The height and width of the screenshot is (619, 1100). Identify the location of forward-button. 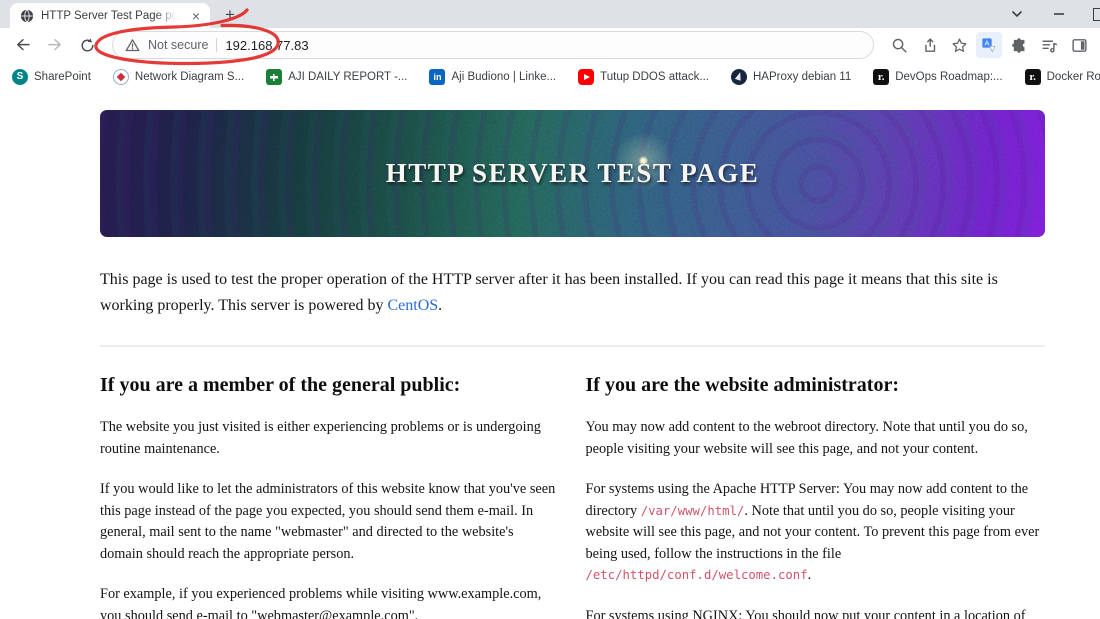
(55, 45).